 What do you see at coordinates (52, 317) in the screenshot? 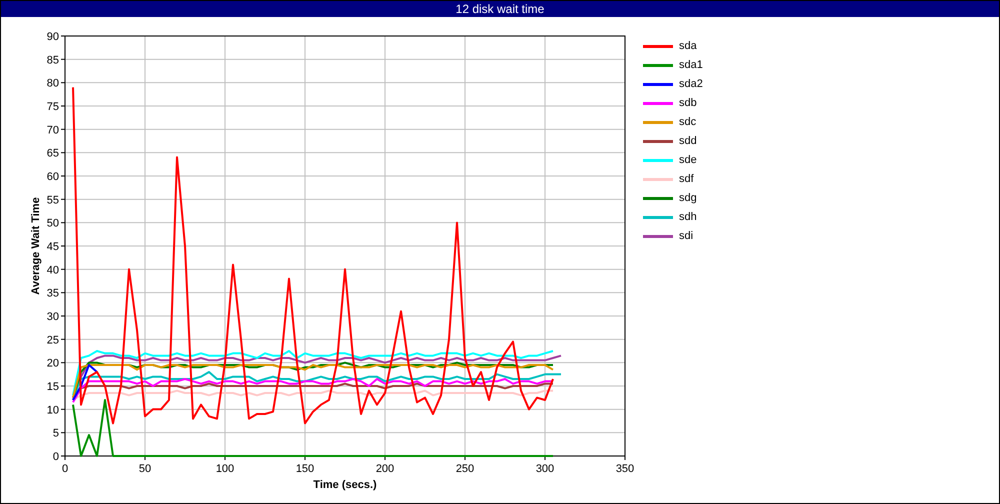
I see `y-tick-label: 30` at bounding box center [52, 317].